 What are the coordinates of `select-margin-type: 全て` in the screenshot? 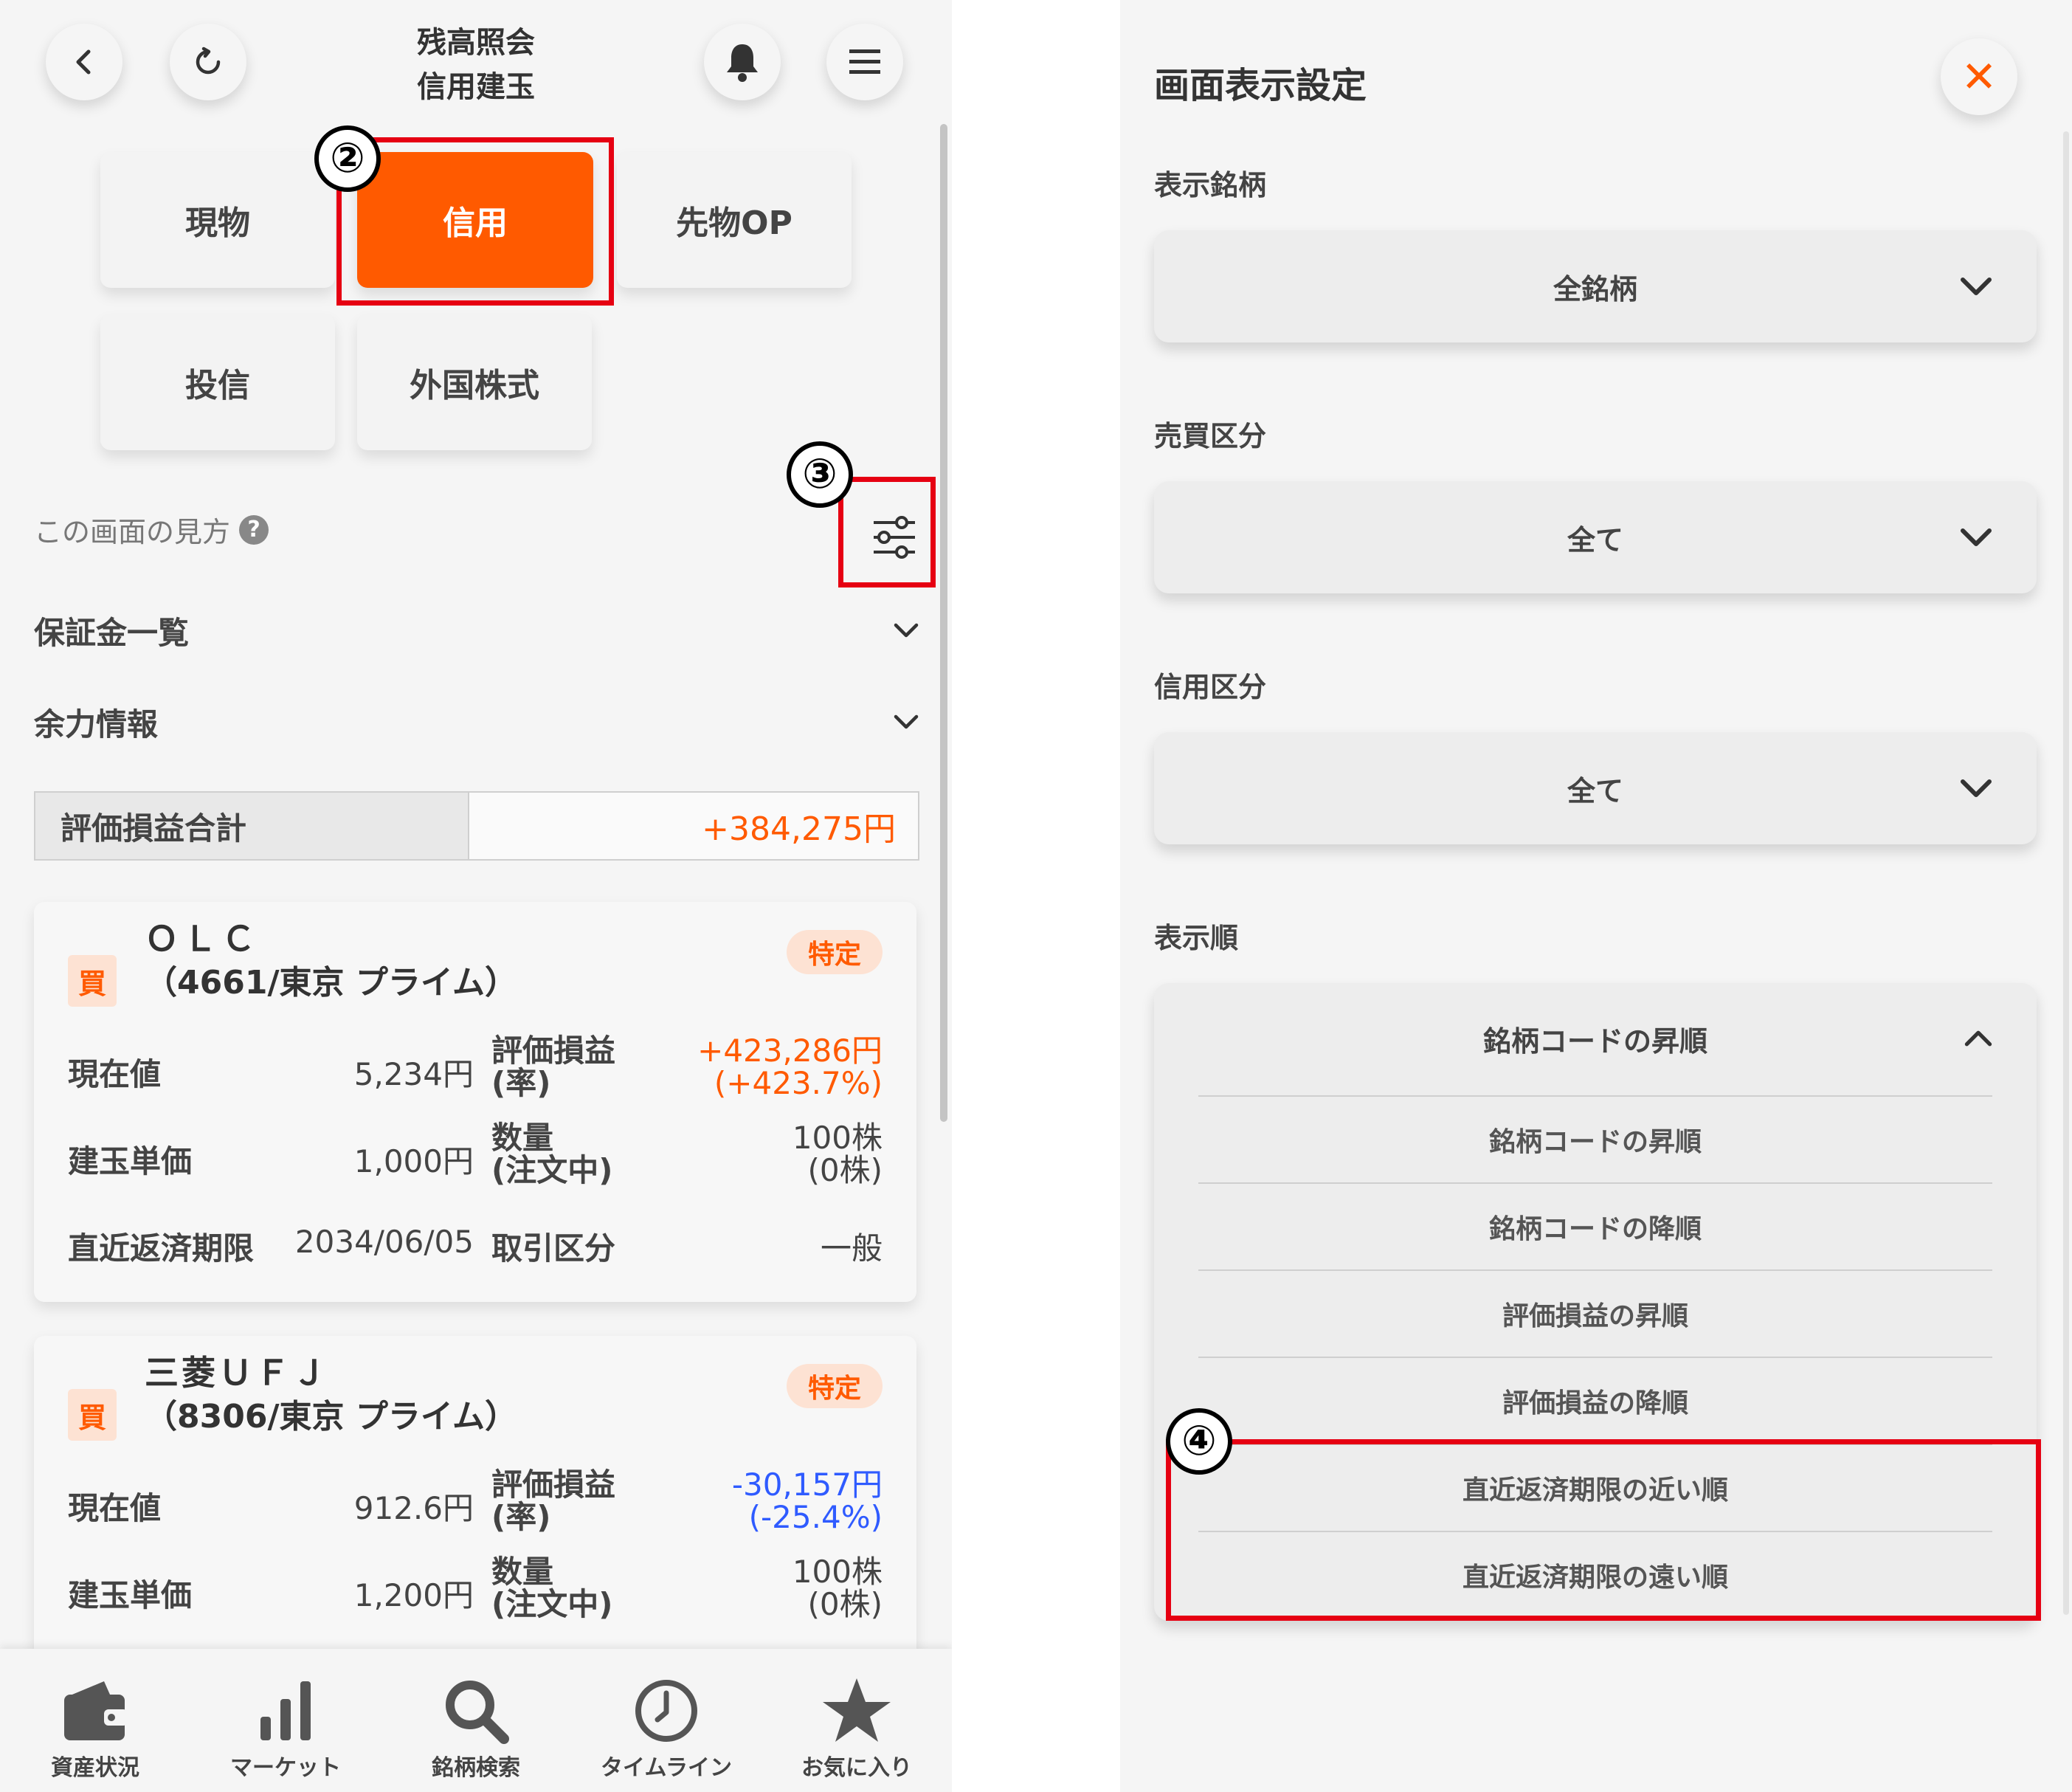 It's located at (1595, 788).